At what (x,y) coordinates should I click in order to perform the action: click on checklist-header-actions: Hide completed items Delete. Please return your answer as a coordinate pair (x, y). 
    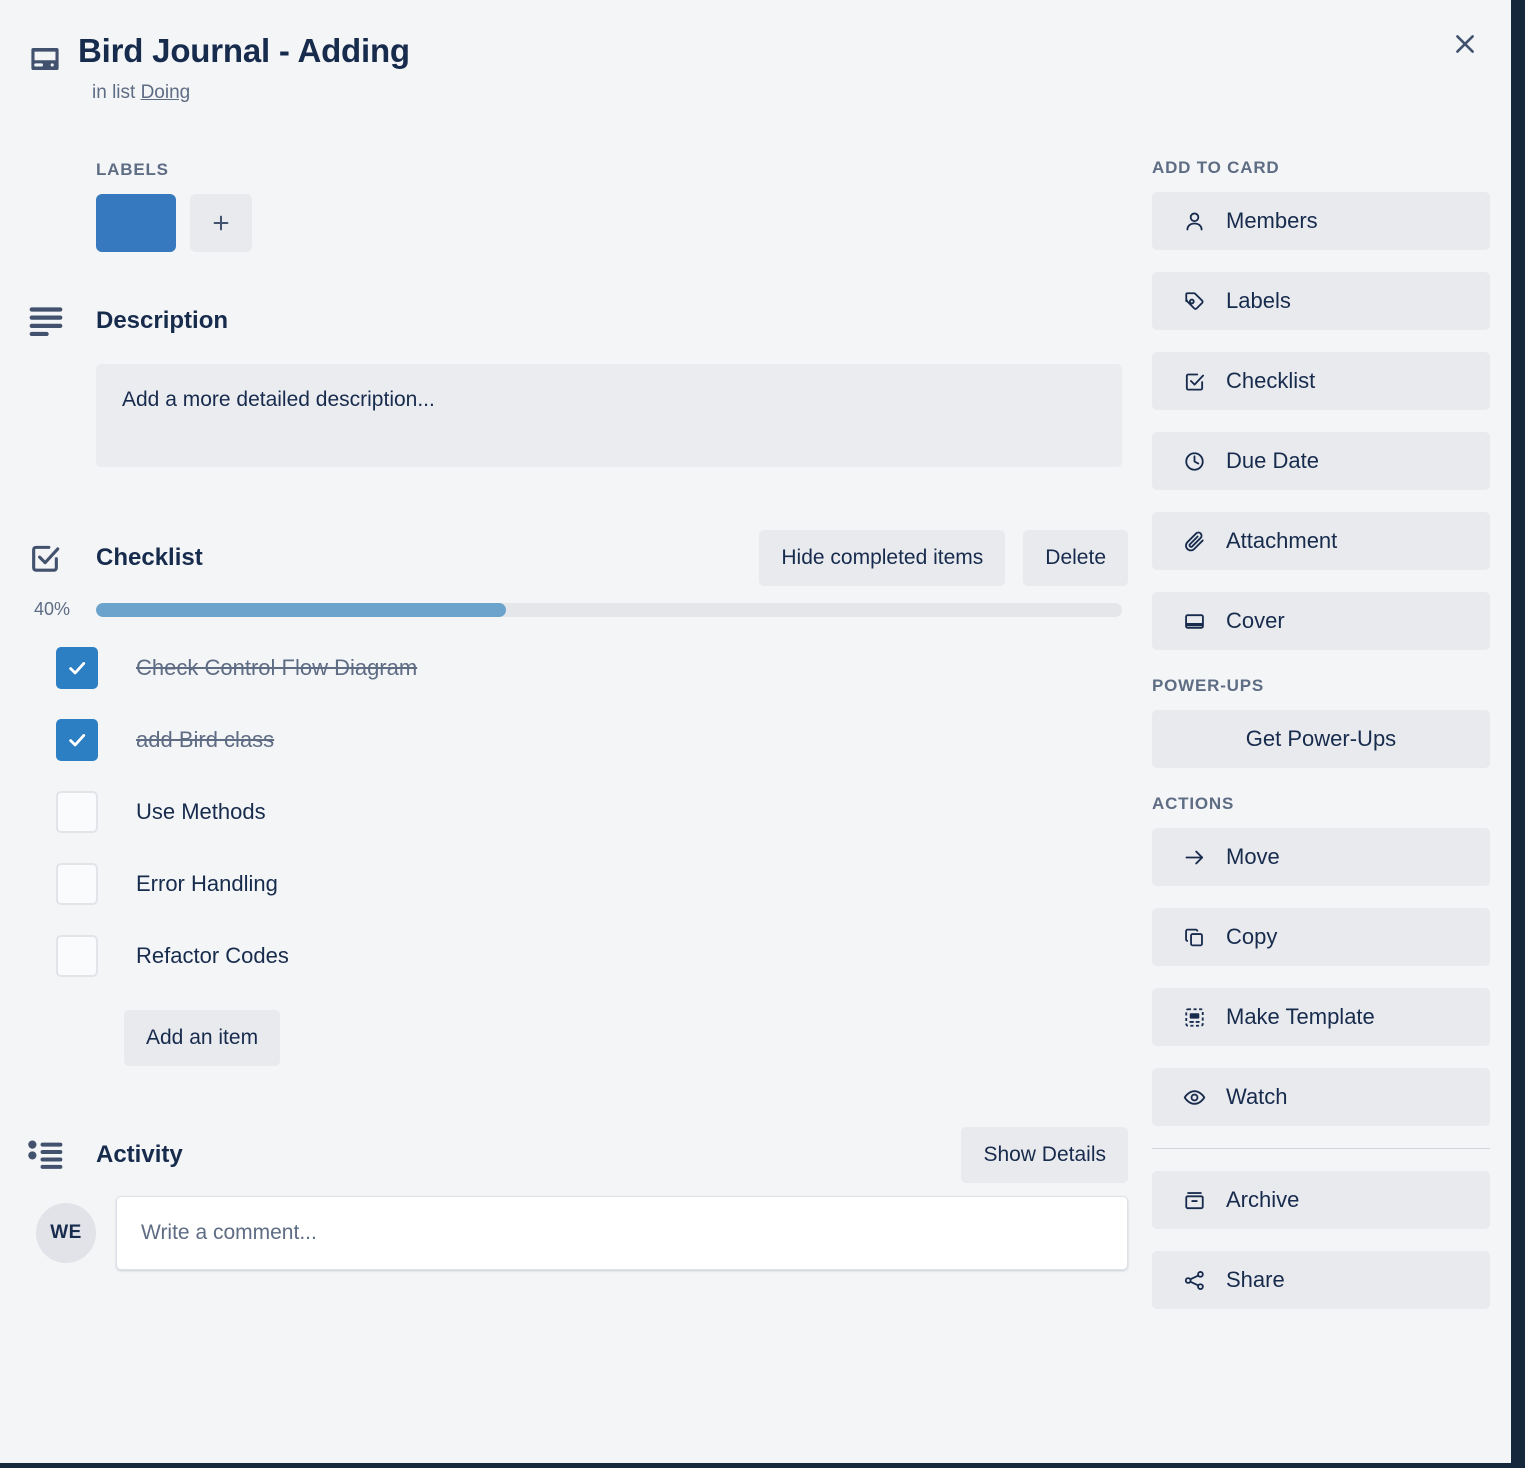
    Looking at the image, I should click on (943, 558).